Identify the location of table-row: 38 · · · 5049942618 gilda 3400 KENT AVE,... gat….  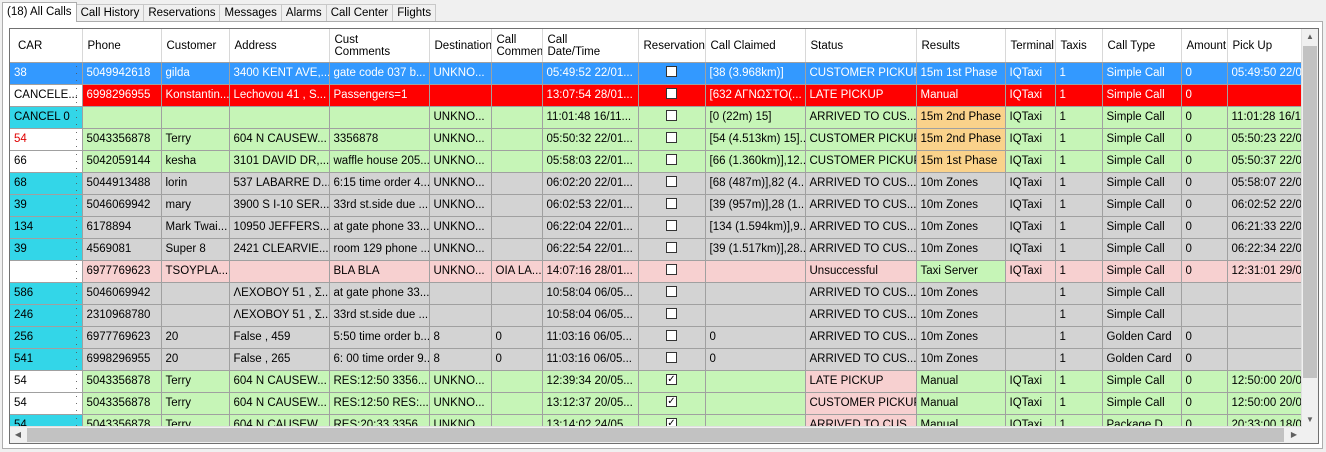
(658, 73).